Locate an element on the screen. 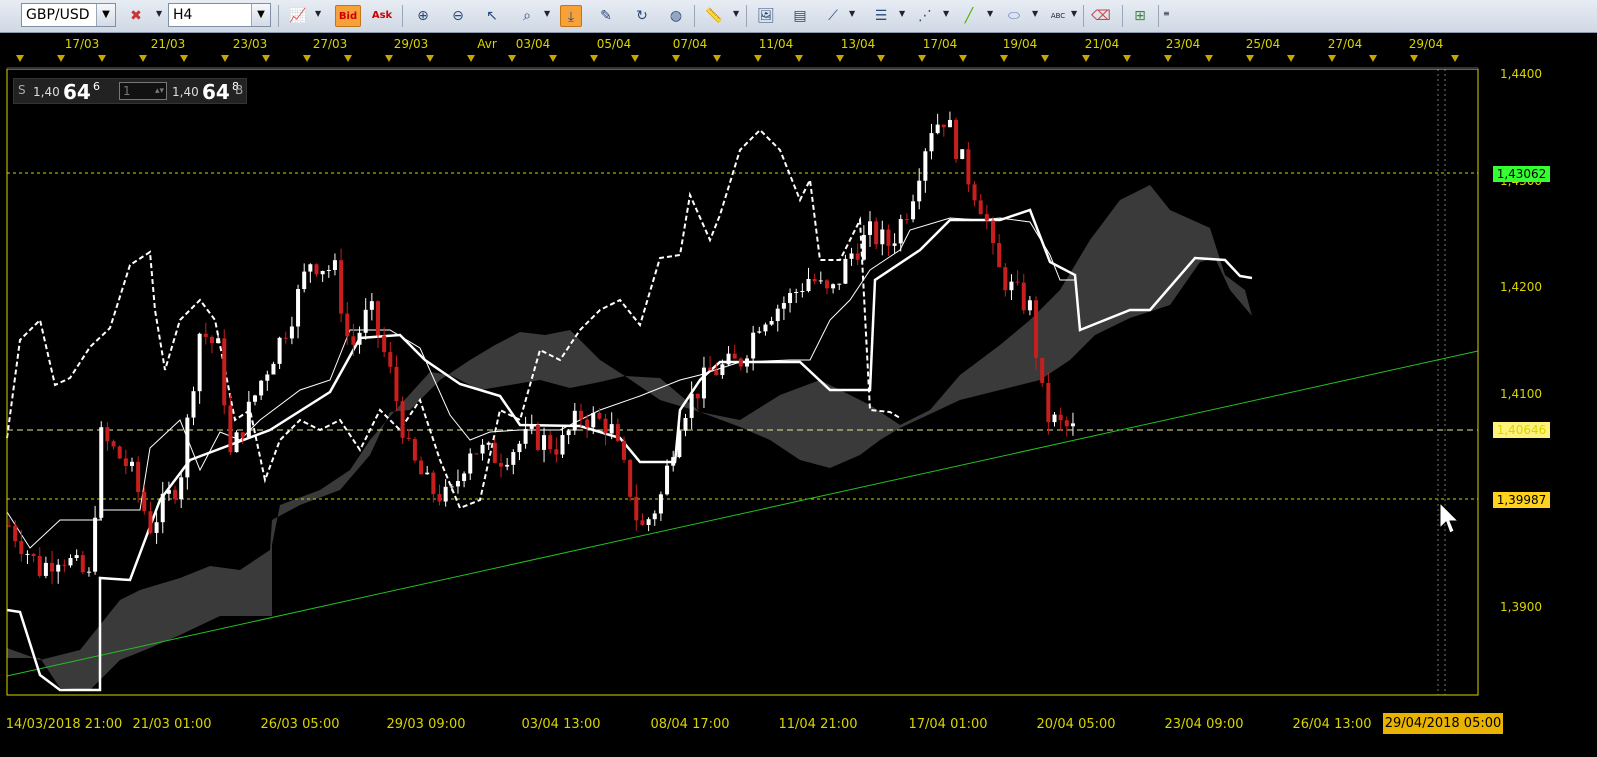 This screenshot has width=1597, height=757. buy-prefix: 1,40 is located at coordinates (185, 92).